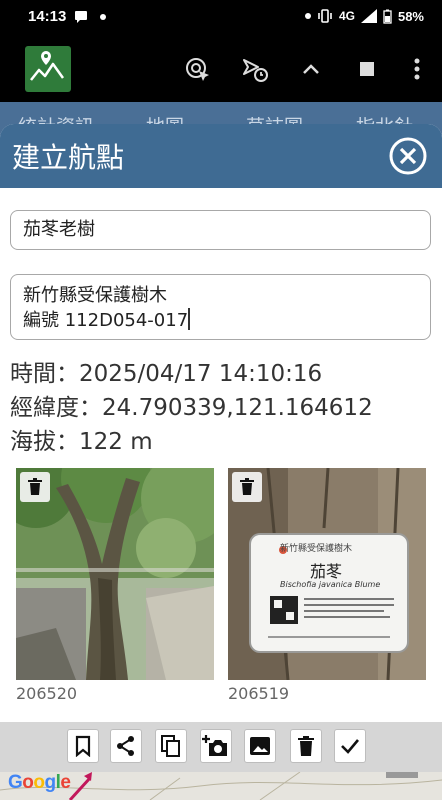  What do you see at coordinates (221, 18) in the screenshot?
I see `status-bar: 14:13 4G 58%` at bounding box center [221, 18].